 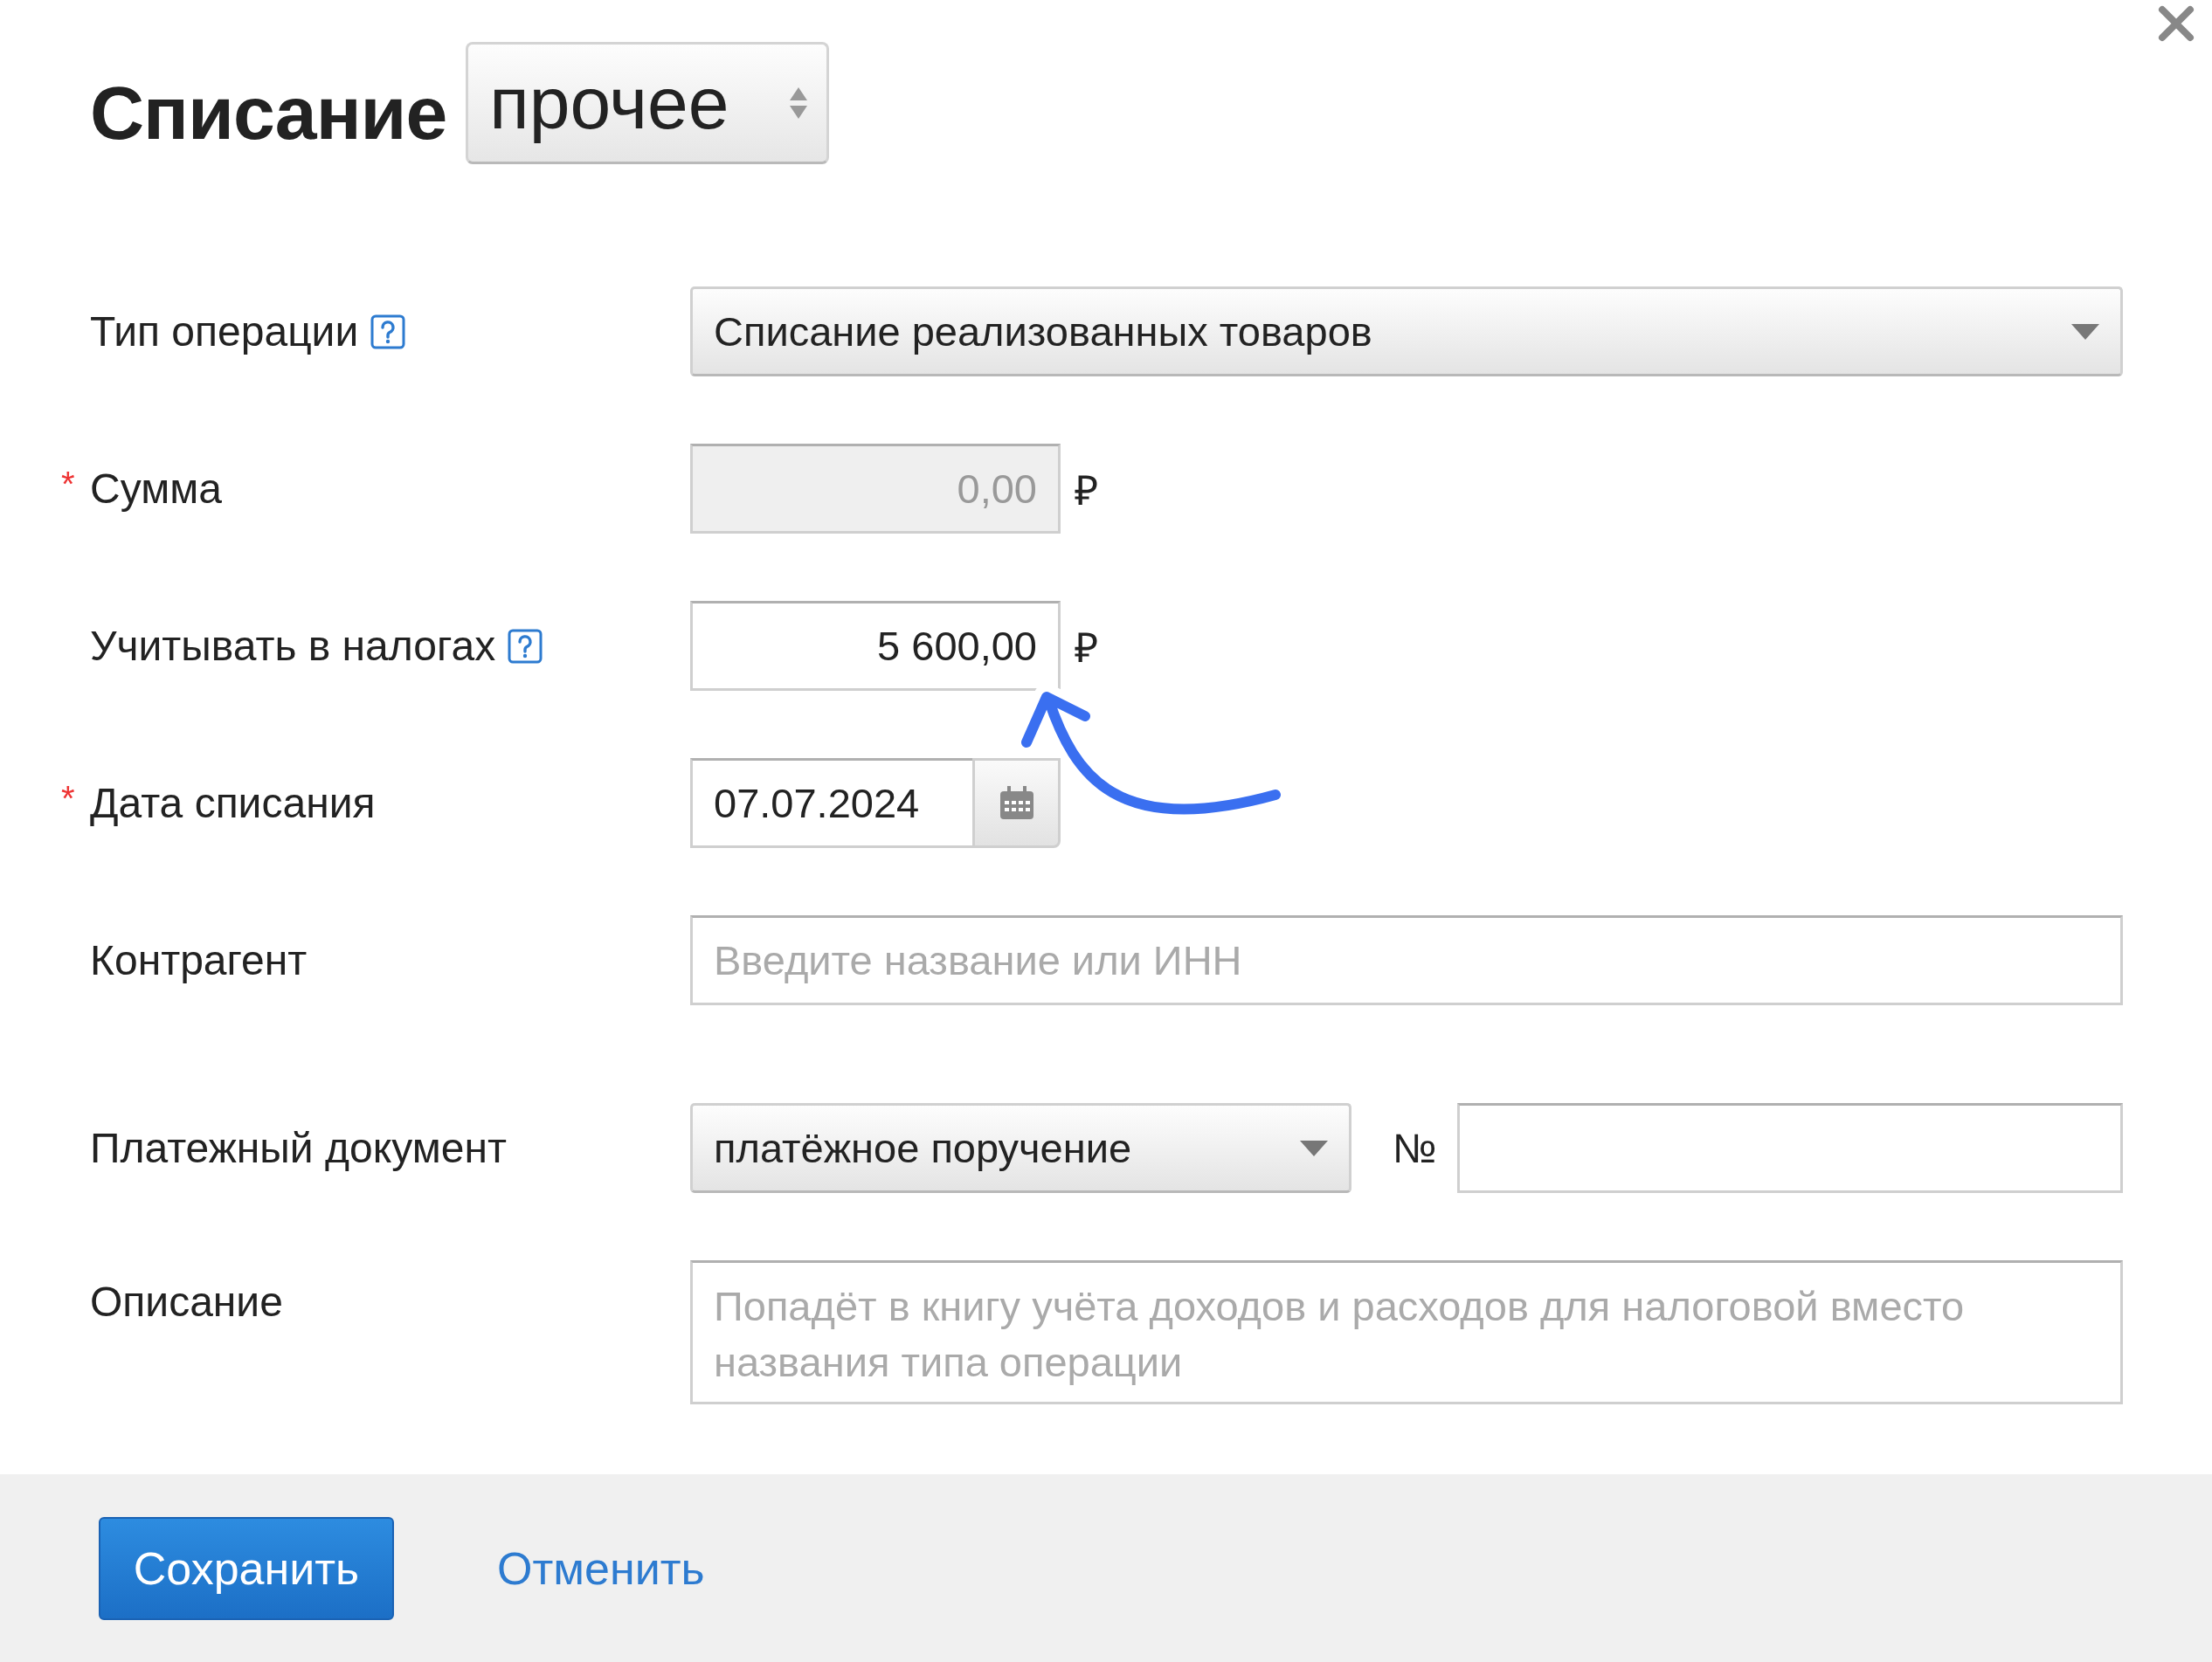 What do you see at coordinates (246, 1568) in the screenshot?
I see `save-button: Сохранить` at bounding box center [246, 1568].